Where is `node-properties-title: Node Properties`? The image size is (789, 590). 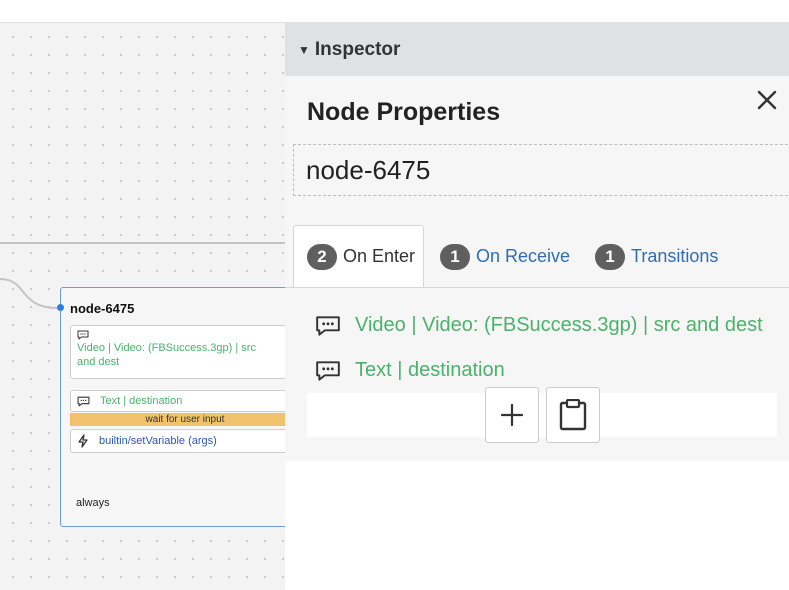
node-properties-title: Node Properties is located at coordinates (404, 112).